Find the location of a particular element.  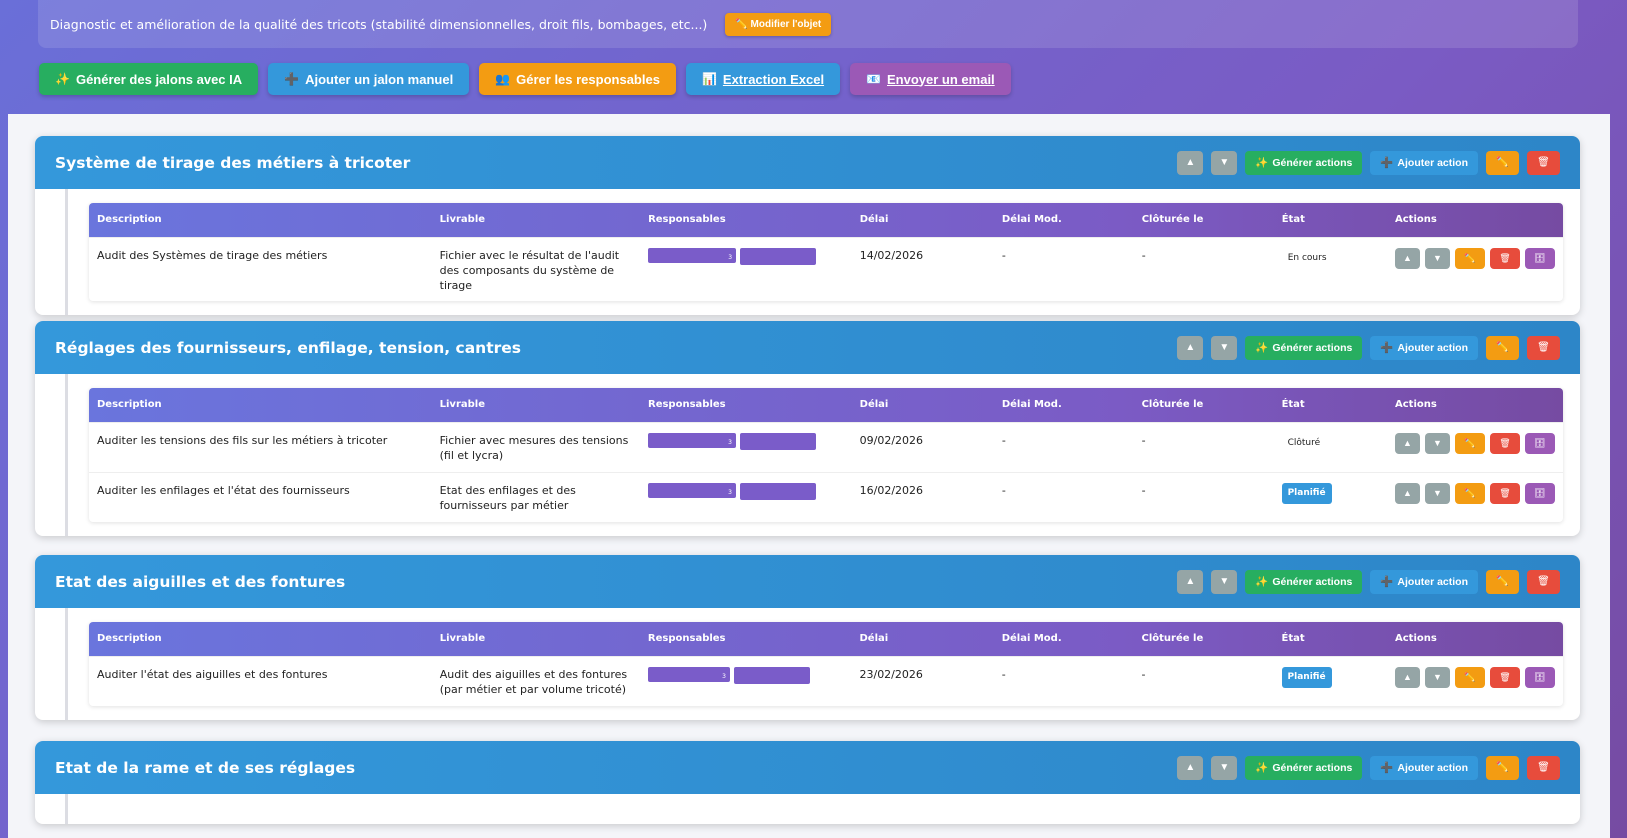

send-email-label: Envoyer un email is located at coordinates (941, 79).